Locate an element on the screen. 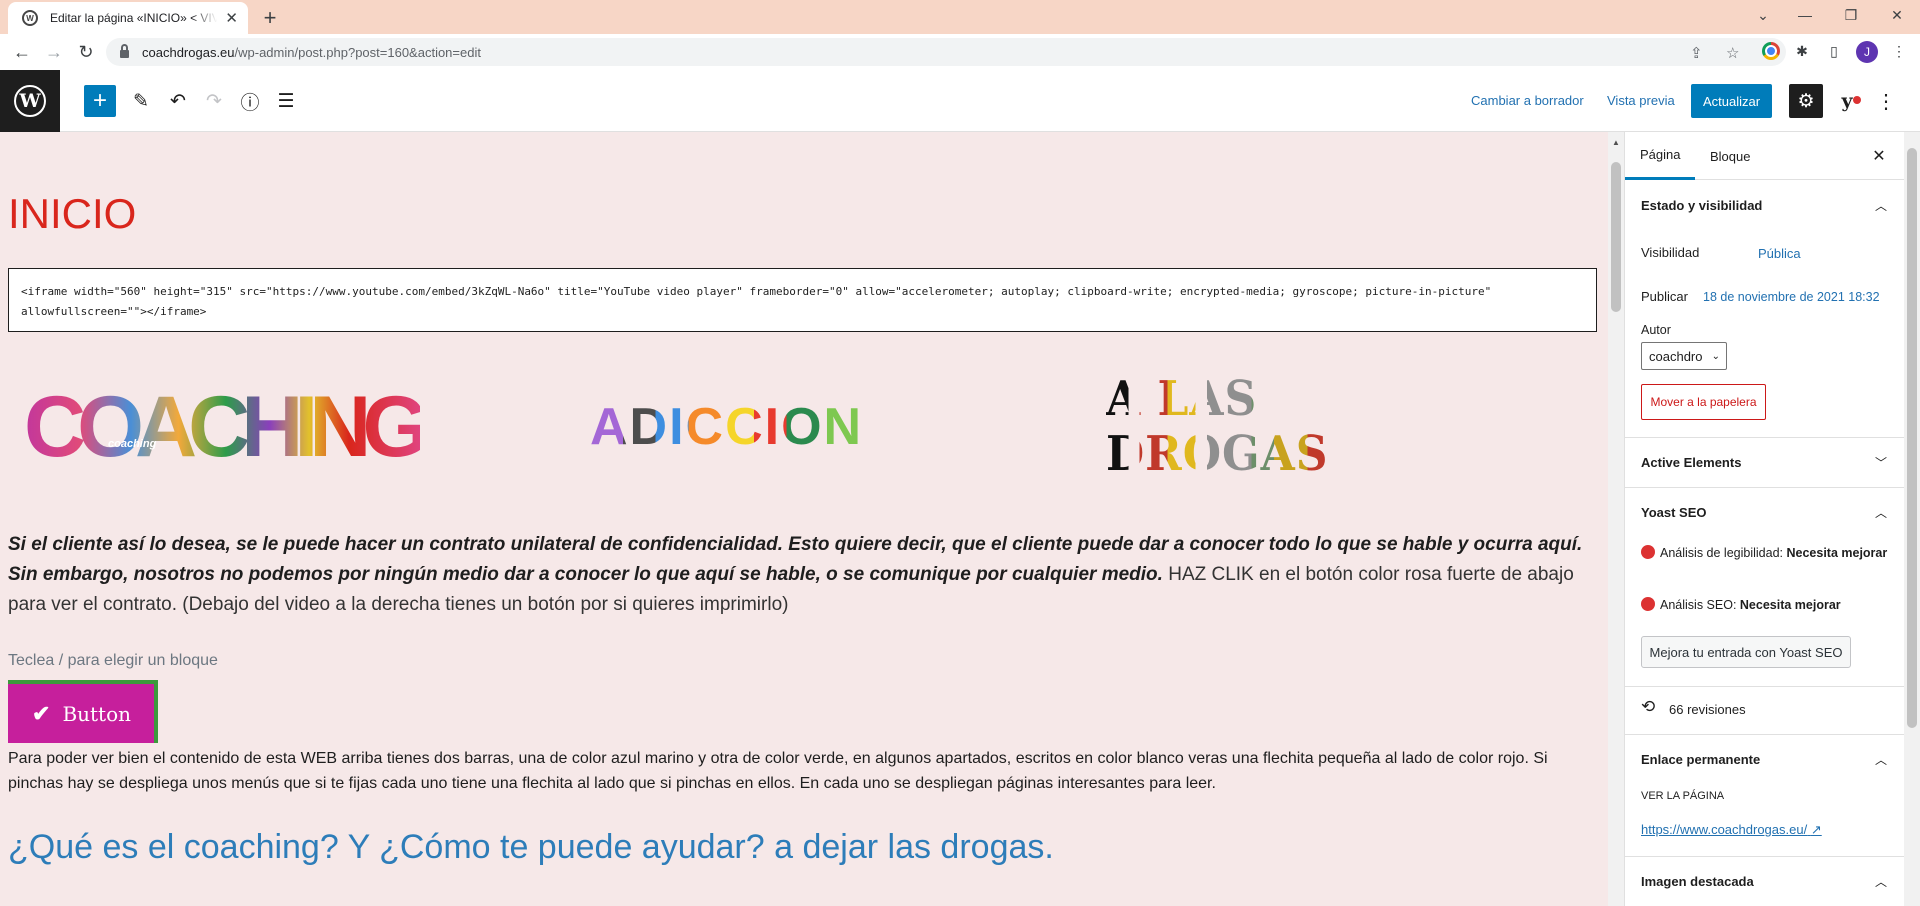 Image resolution: width=1920 pixels, height=906 pixels. back-icon: ← is located at coordinates (22, 52).